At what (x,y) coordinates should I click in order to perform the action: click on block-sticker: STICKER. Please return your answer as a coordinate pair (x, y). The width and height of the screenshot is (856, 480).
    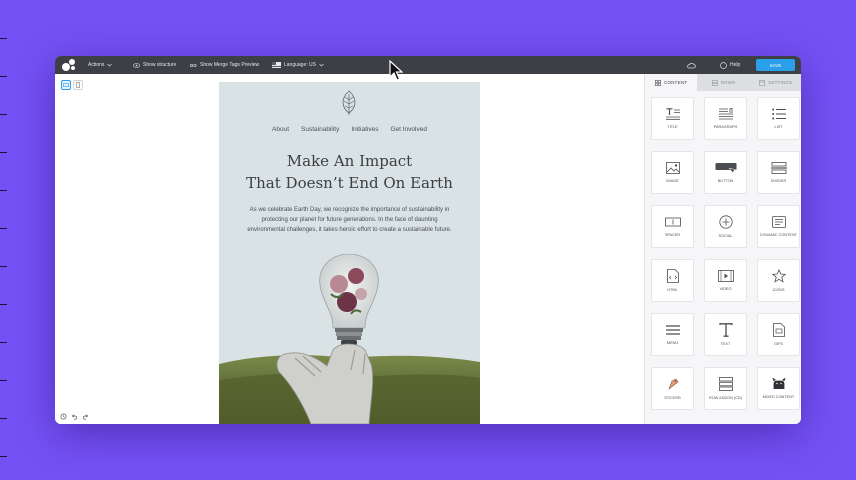
    Looking at the image, I should click on (672, 388).